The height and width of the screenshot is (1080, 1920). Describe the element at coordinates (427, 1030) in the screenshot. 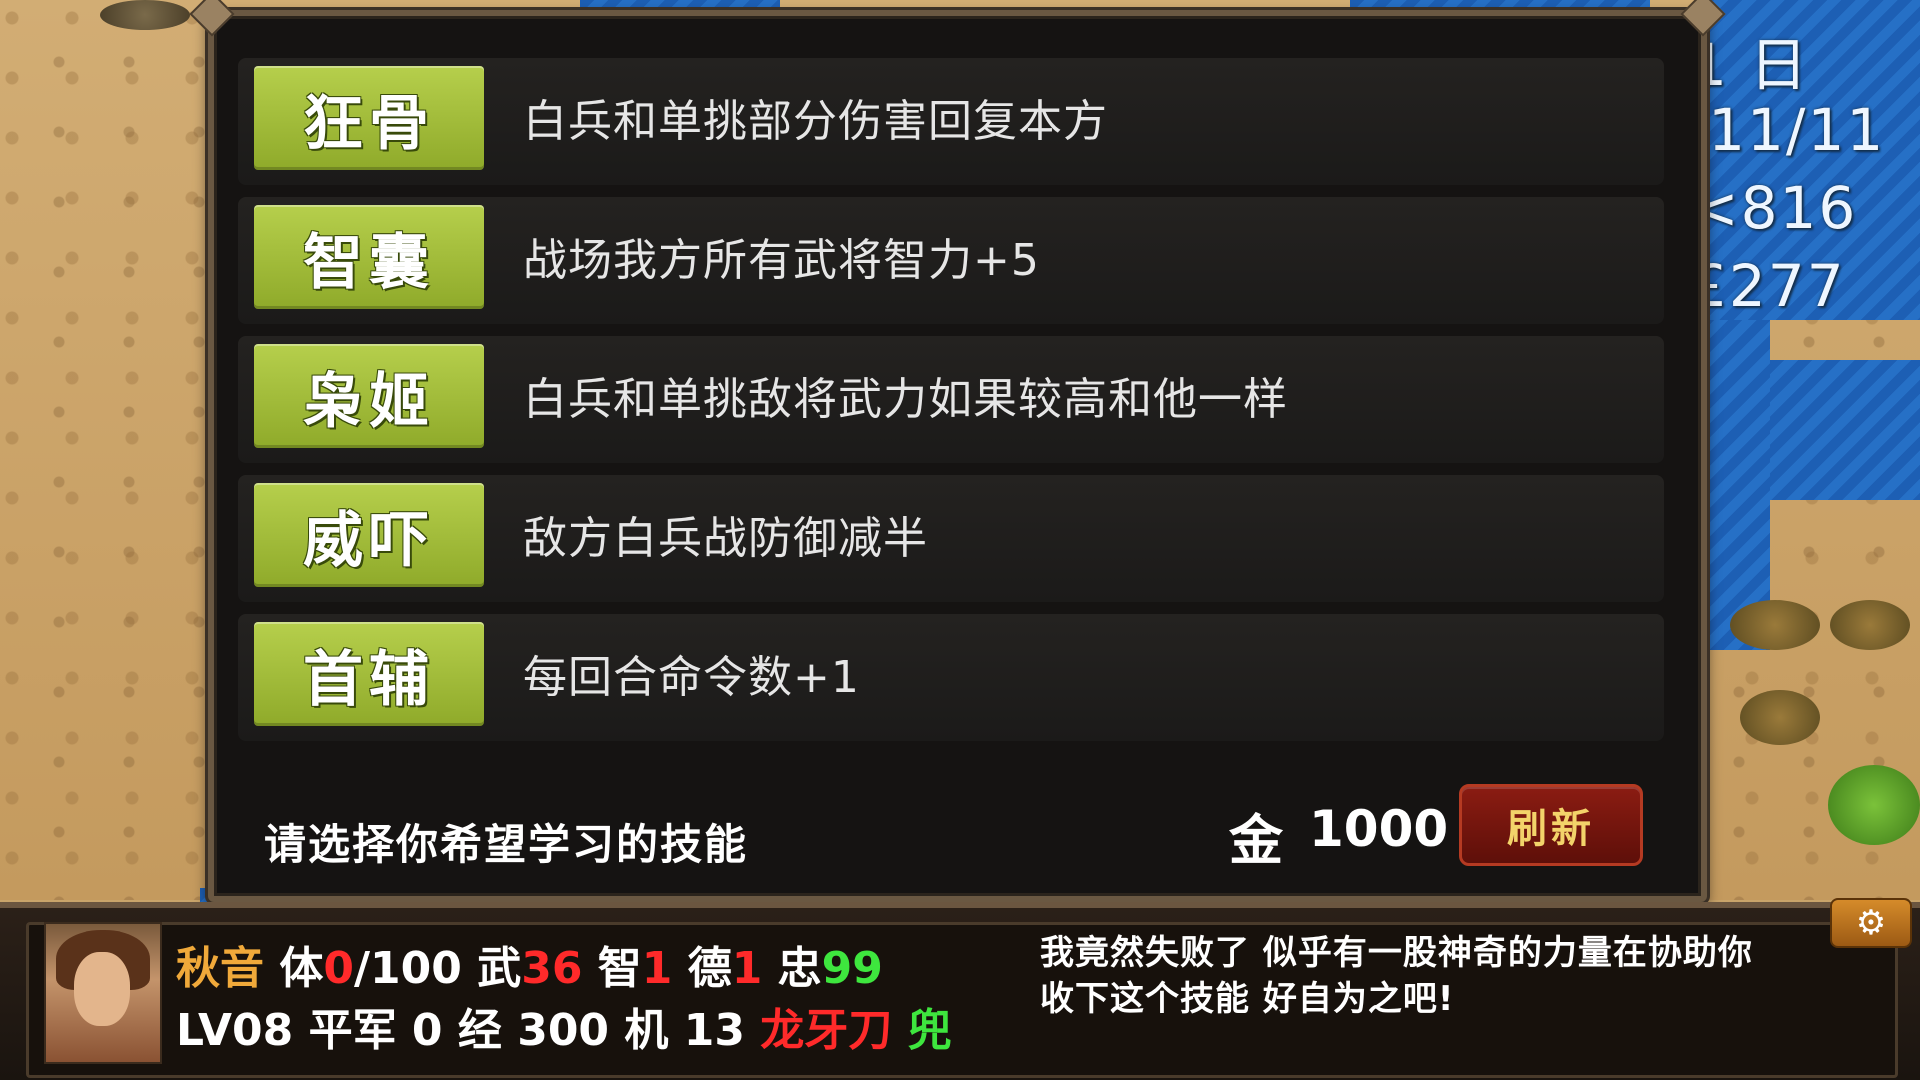

I see `class-value: 0` at that location.